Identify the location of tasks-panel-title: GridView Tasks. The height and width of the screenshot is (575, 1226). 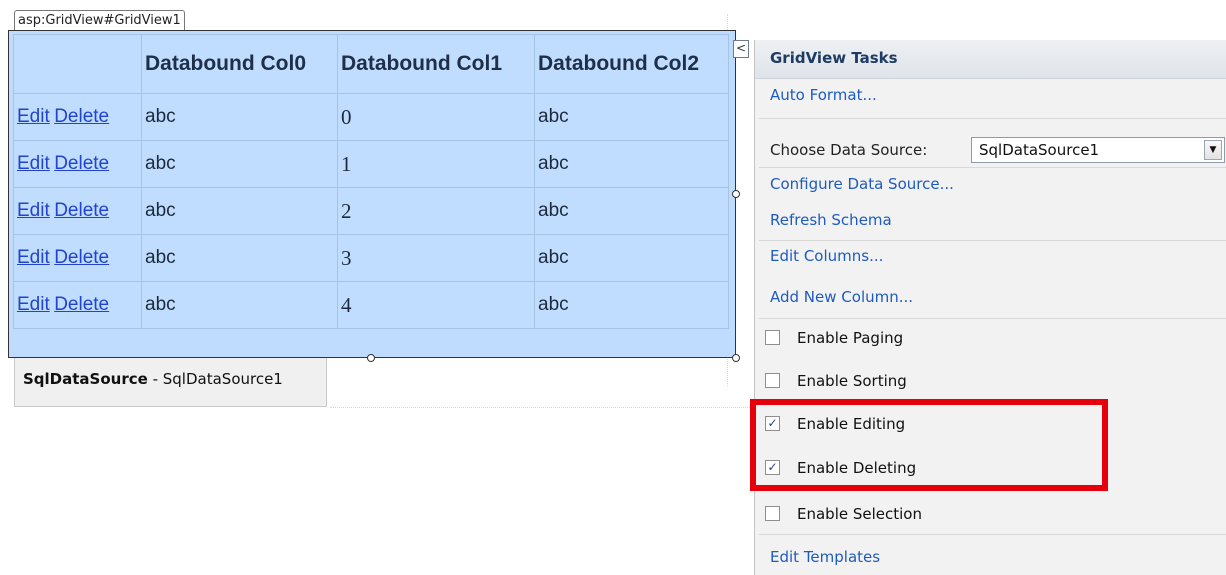
(990, 59).